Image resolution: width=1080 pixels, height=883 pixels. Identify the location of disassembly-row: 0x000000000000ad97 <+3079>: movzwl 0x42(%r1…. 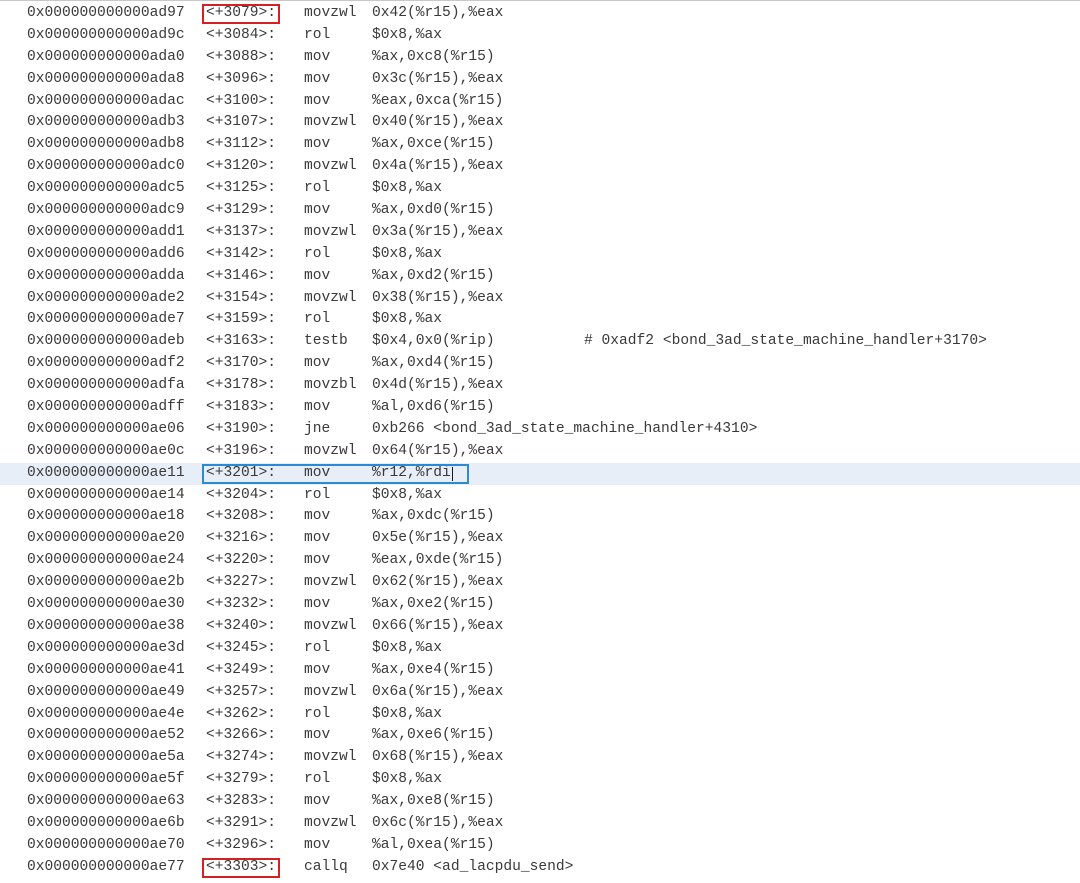
(540, 14).